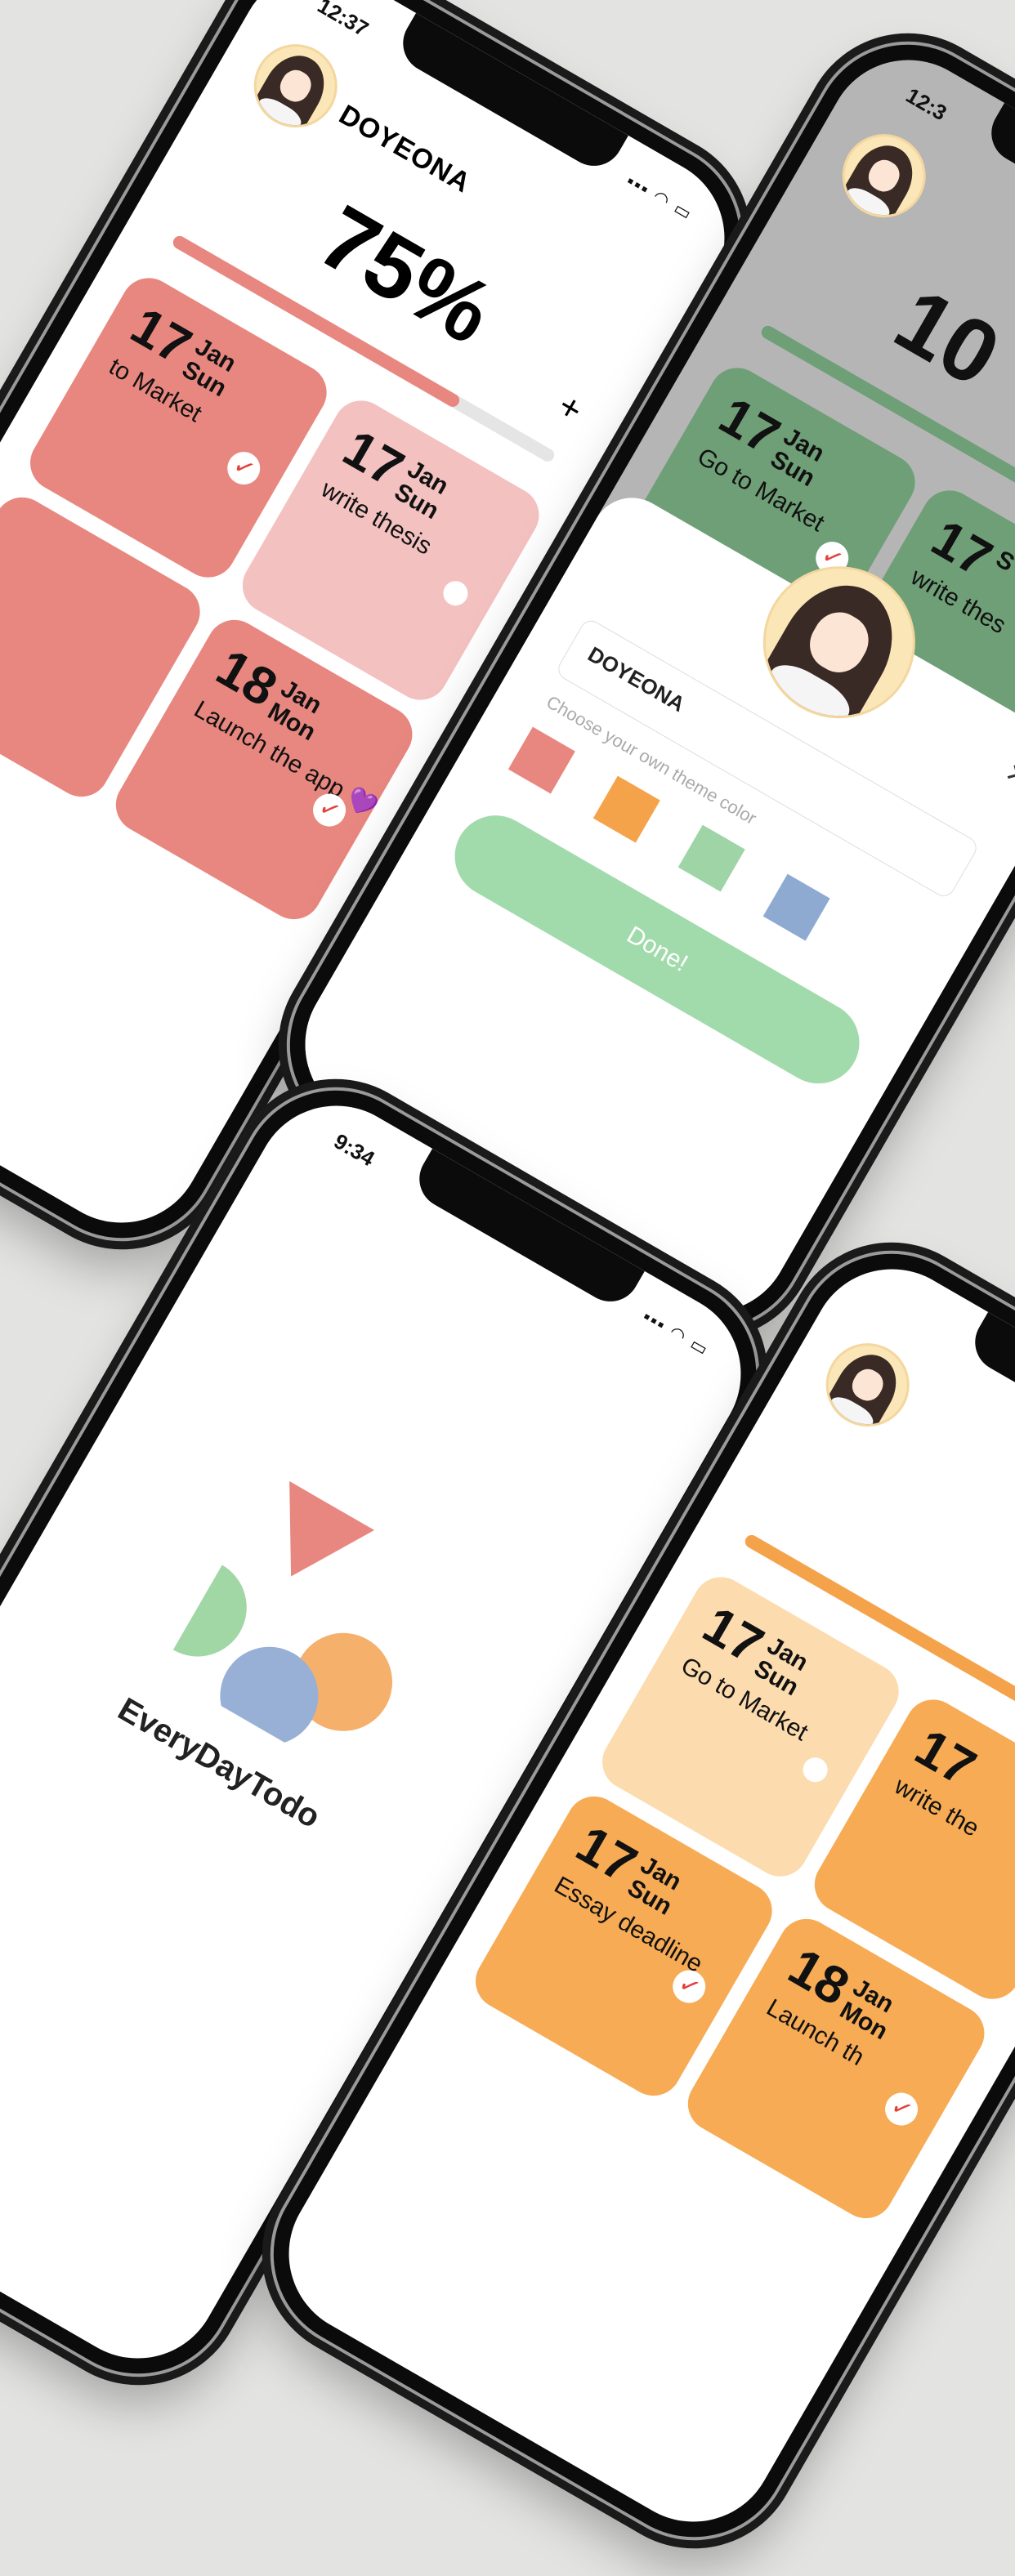 The width and height of the screenshot is (1015, 2576). Describe the element at coordinates (626, 809) in the screenshot. I see `theme-swatch-orange` at that location.